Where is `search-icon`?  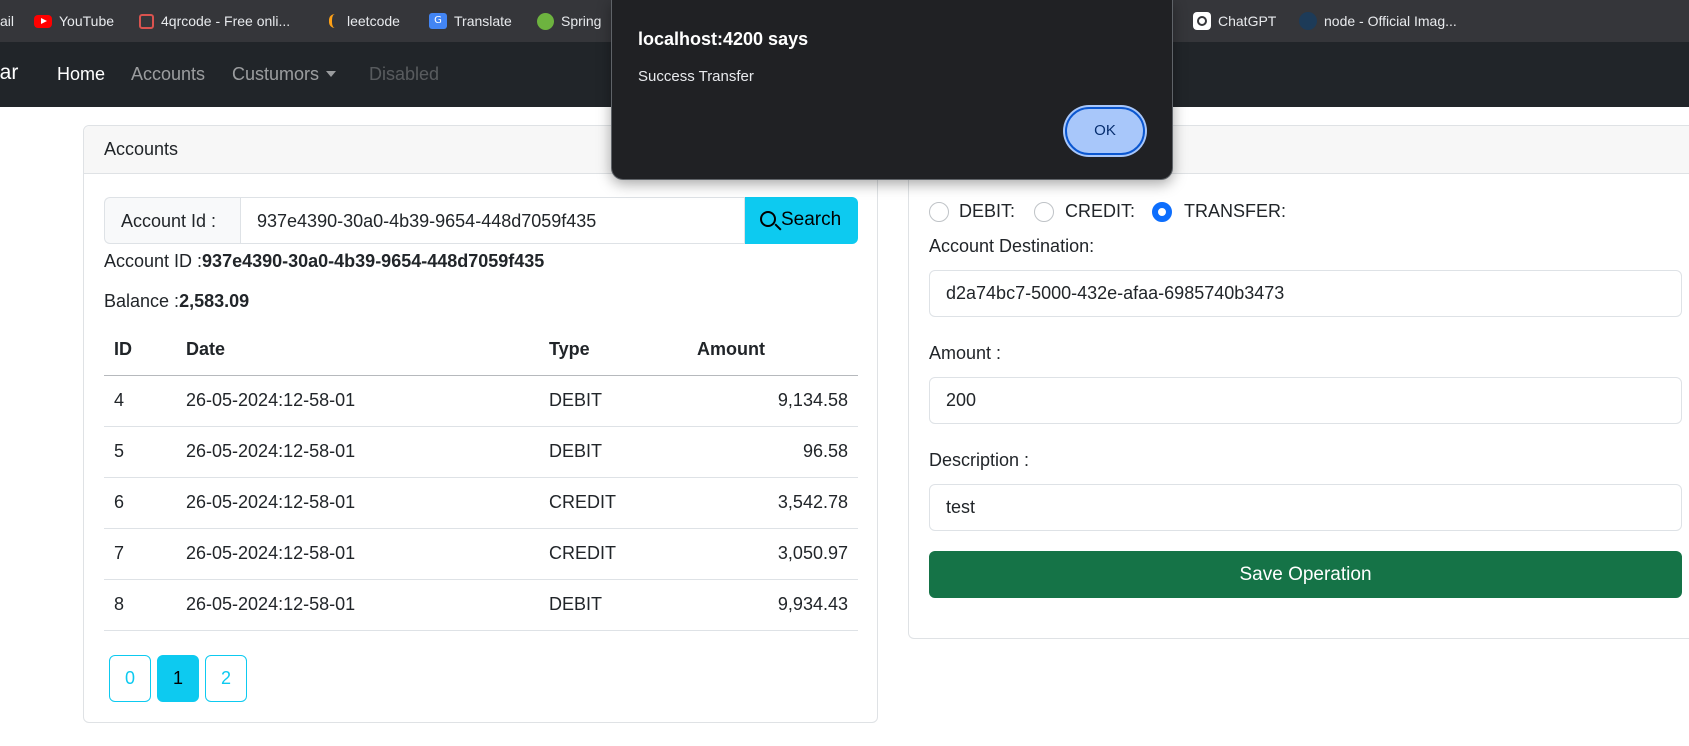
search-icon is located at coordinates (768, 219).